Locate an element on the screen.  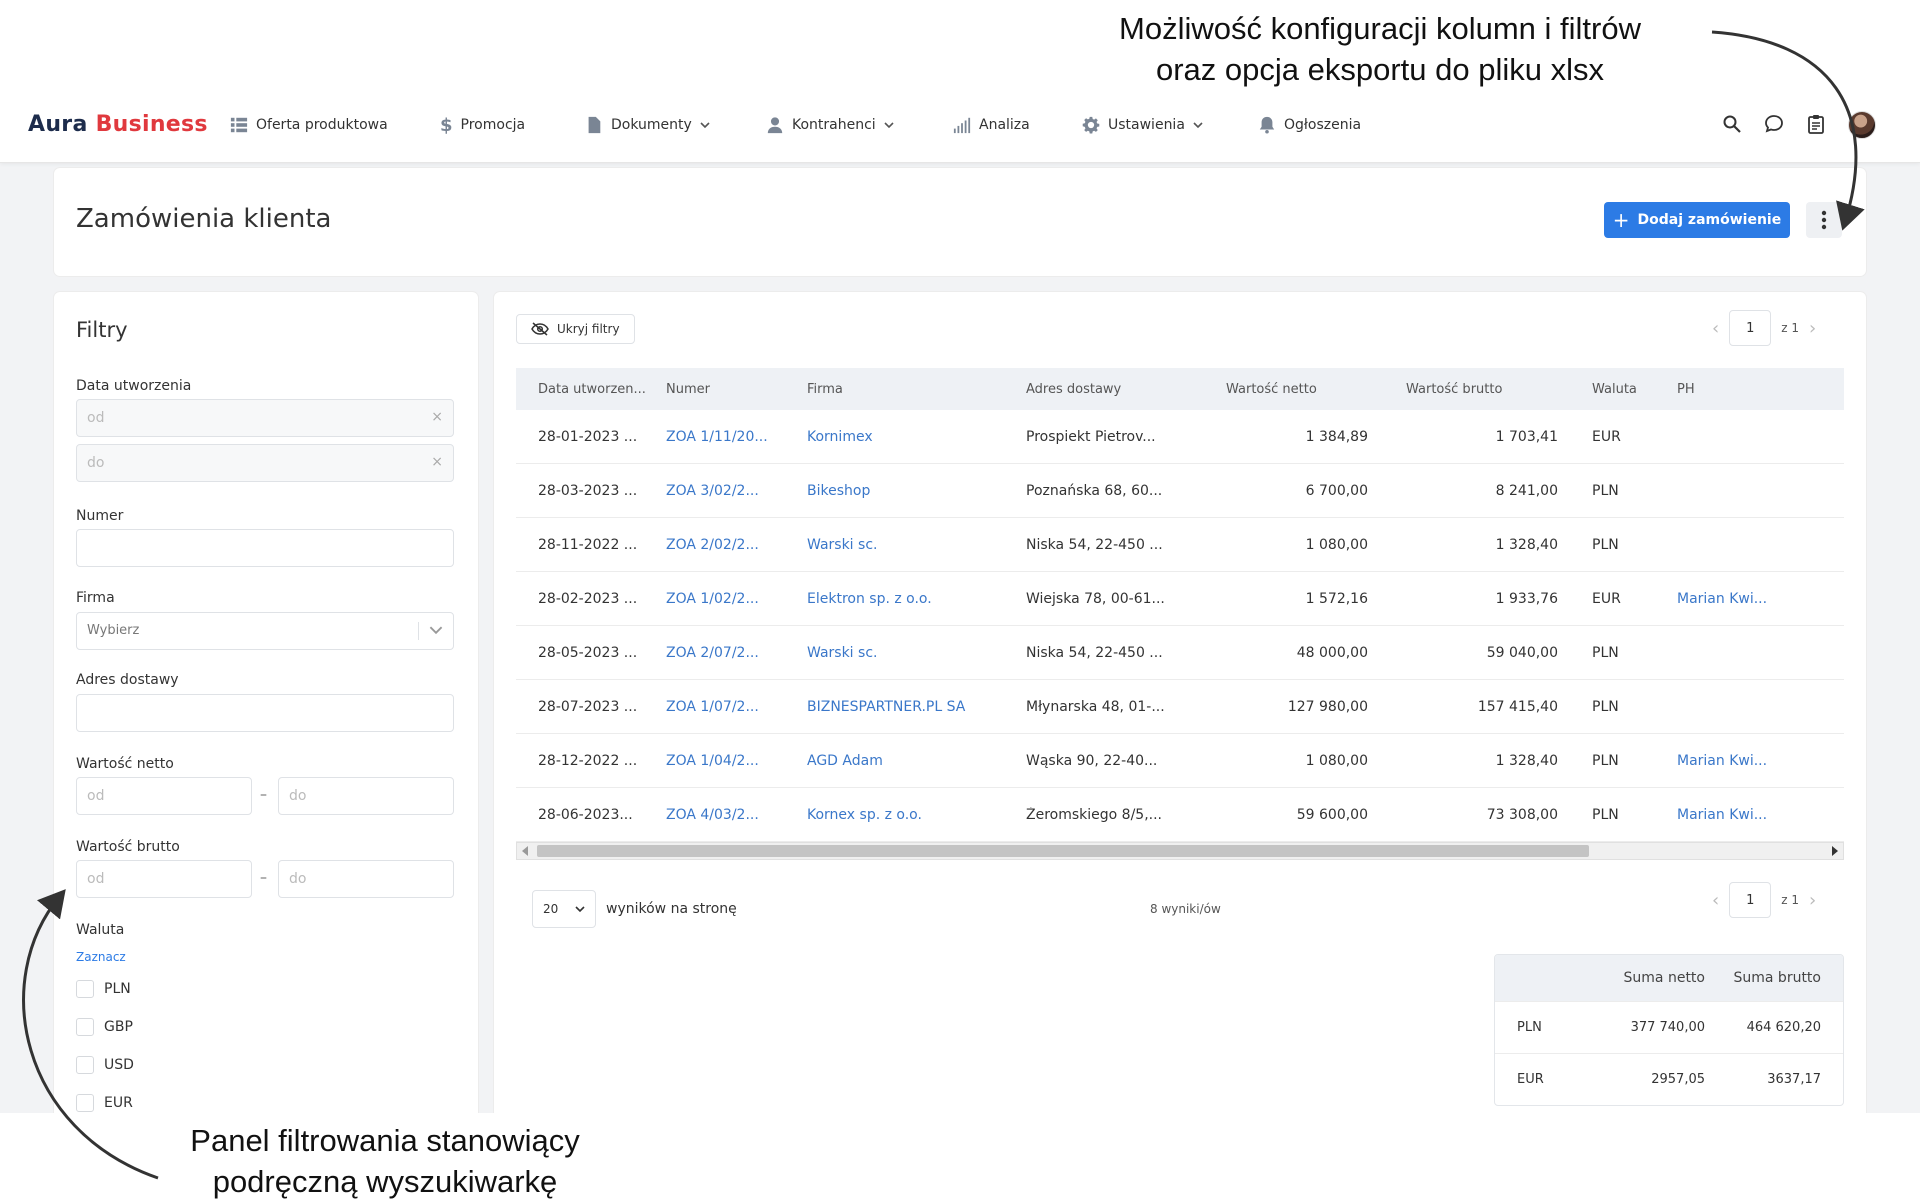
cell-gross: 1 933,76 is located at coordinates (1526, 598).